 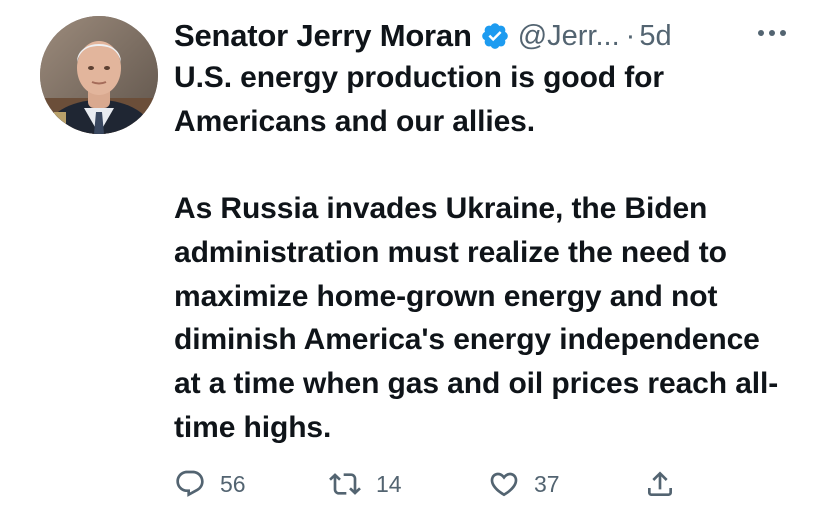 What do you see at coordinates (434, 484) in the screenshot?
I see `tweet-actions: 56 14 37` at bounding box center [434, 484].